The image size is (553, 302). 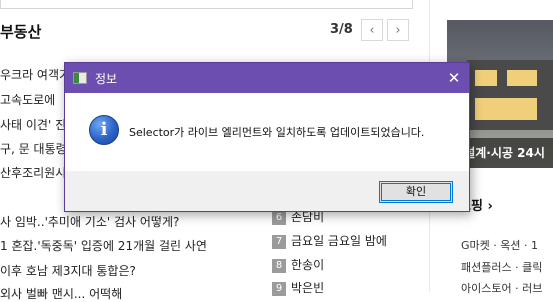 What do you see at coordinates (206, 4) in the screenshot?
I see `search-box-bottom-edge` at bounding box center [206, 4].